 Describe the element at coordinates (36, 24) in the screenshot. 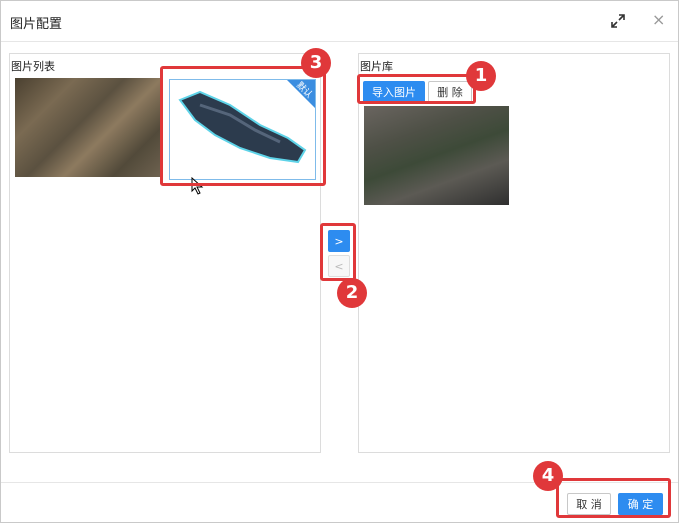

I see `dialog-title: 图片配置` at that location.